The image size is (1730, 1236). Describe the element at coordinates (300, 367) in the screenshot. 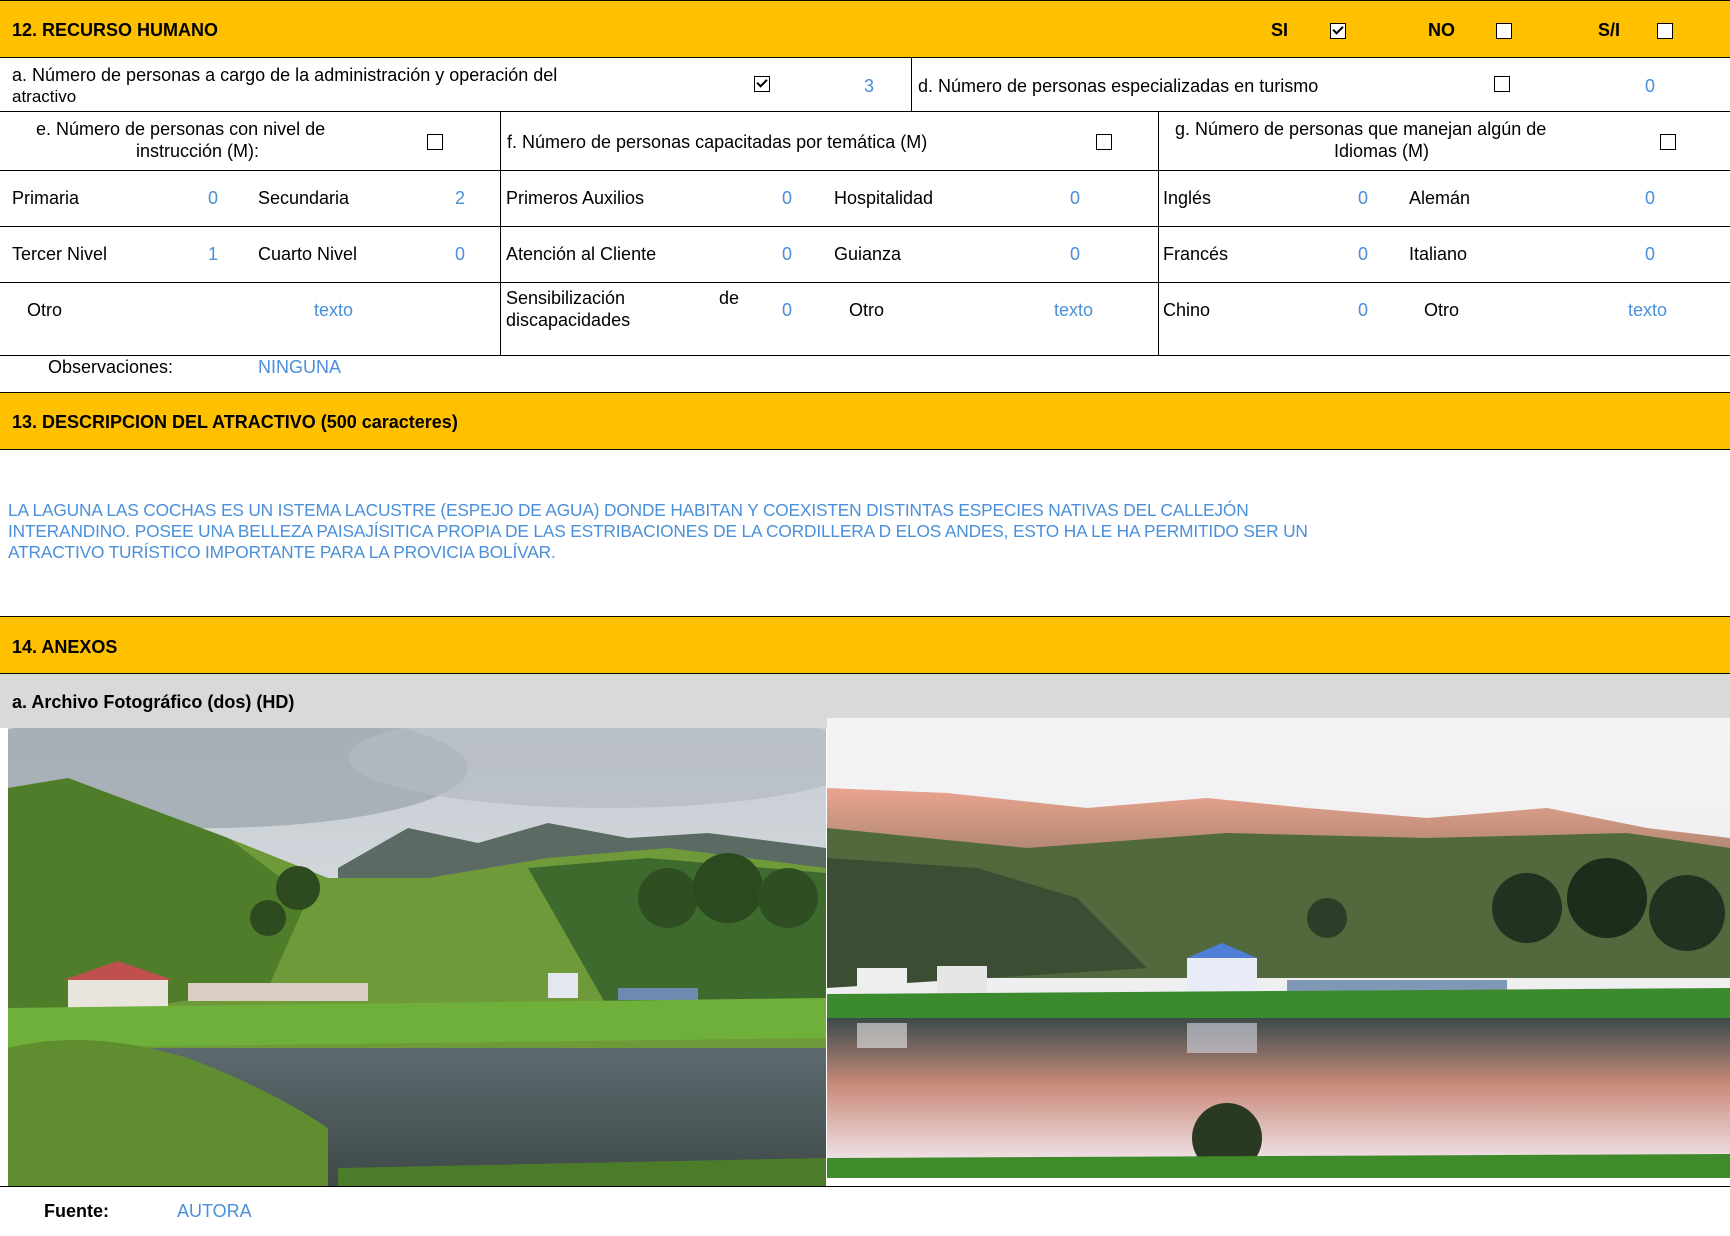

I see `observaciones-value: NINGUNA` at that location.